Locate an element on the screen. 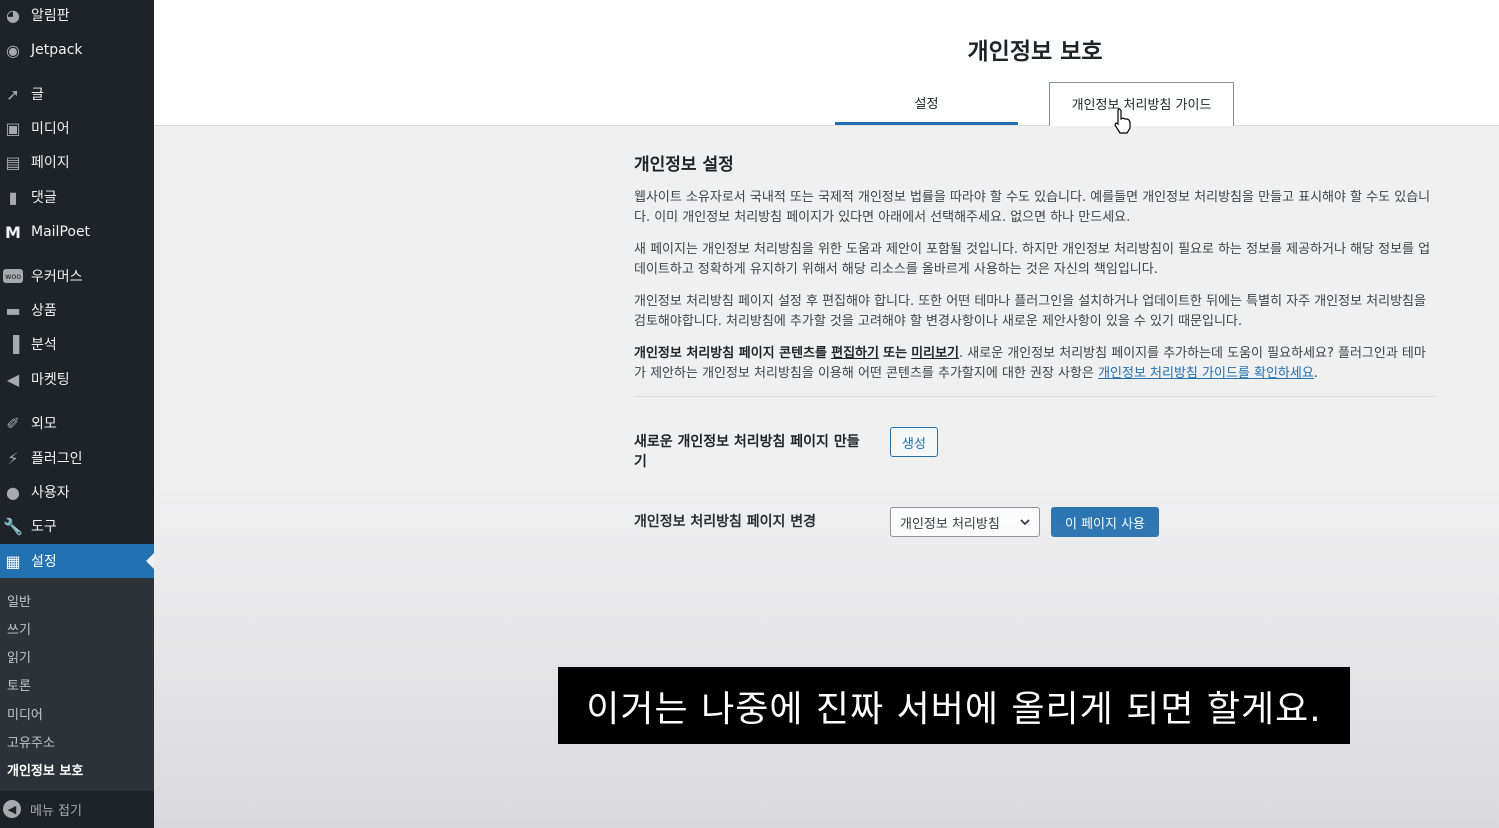  preview-link: 미리보기 is located at coordinates (935, 353).